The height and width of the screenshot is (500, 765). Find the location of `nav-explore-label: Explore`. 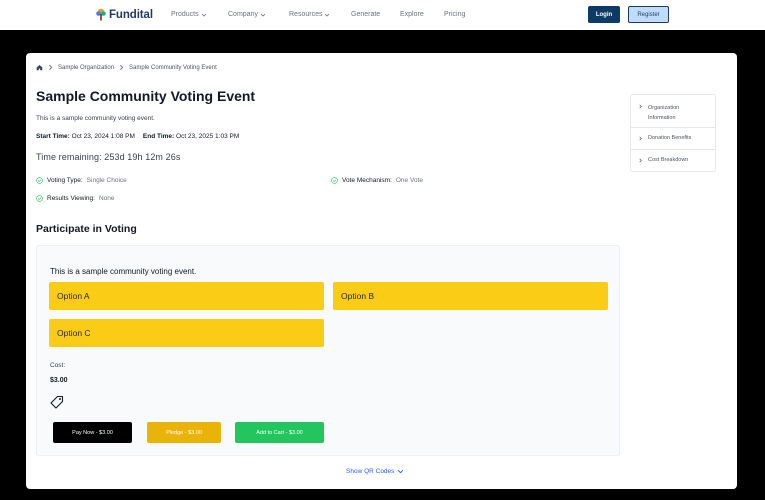

nav-explore-label: Explore is located at coordinates (412, 14).